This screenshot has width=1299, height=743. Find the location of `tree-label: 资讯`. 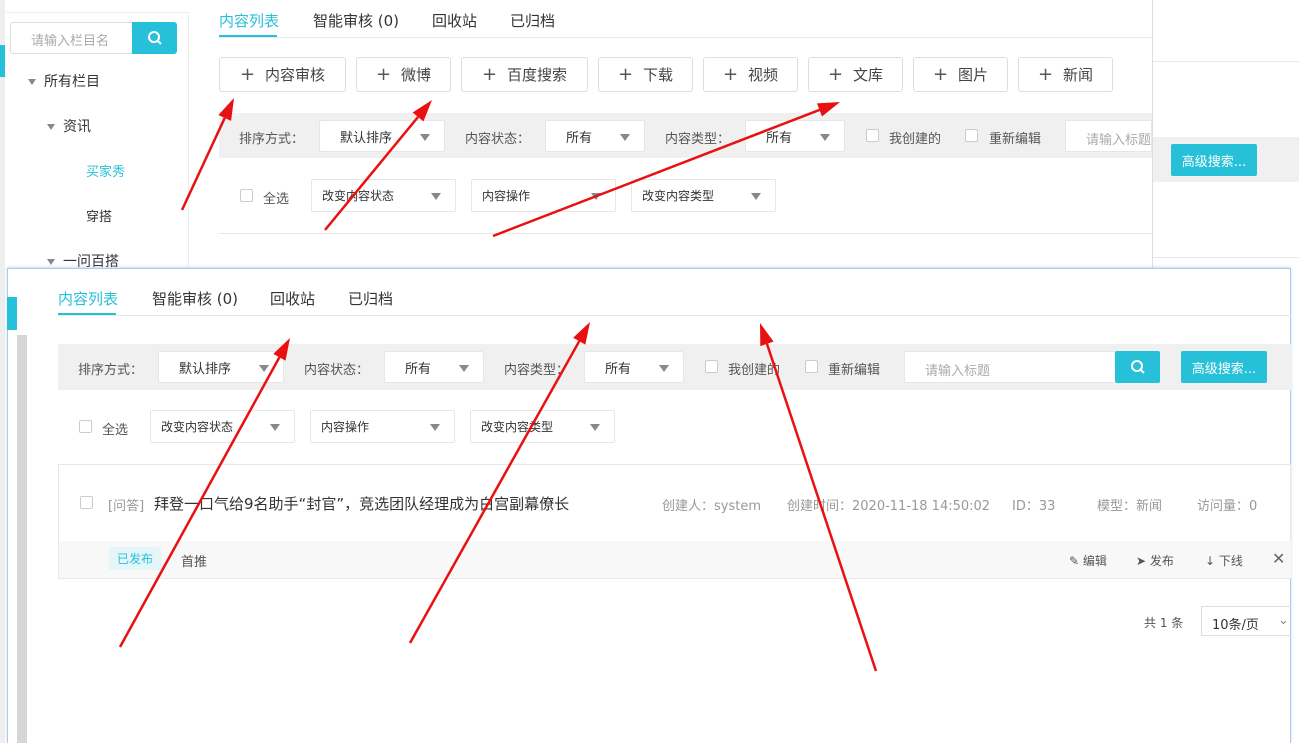

tree-label: 资讯 is located at coordinates (77, 127).